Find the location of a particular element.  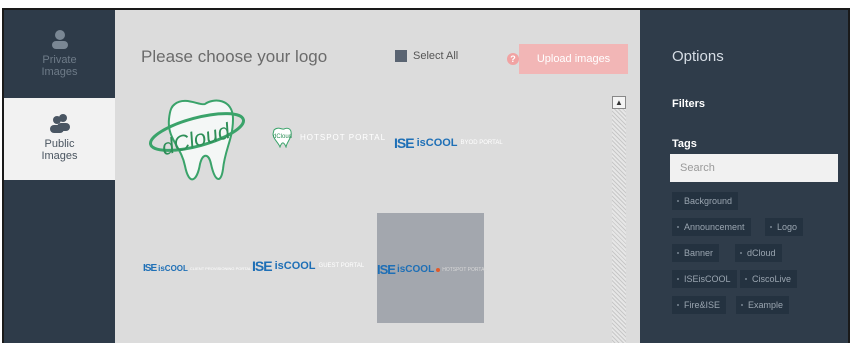

nav-private-images: Private Images is located at coordinates (59, 59).